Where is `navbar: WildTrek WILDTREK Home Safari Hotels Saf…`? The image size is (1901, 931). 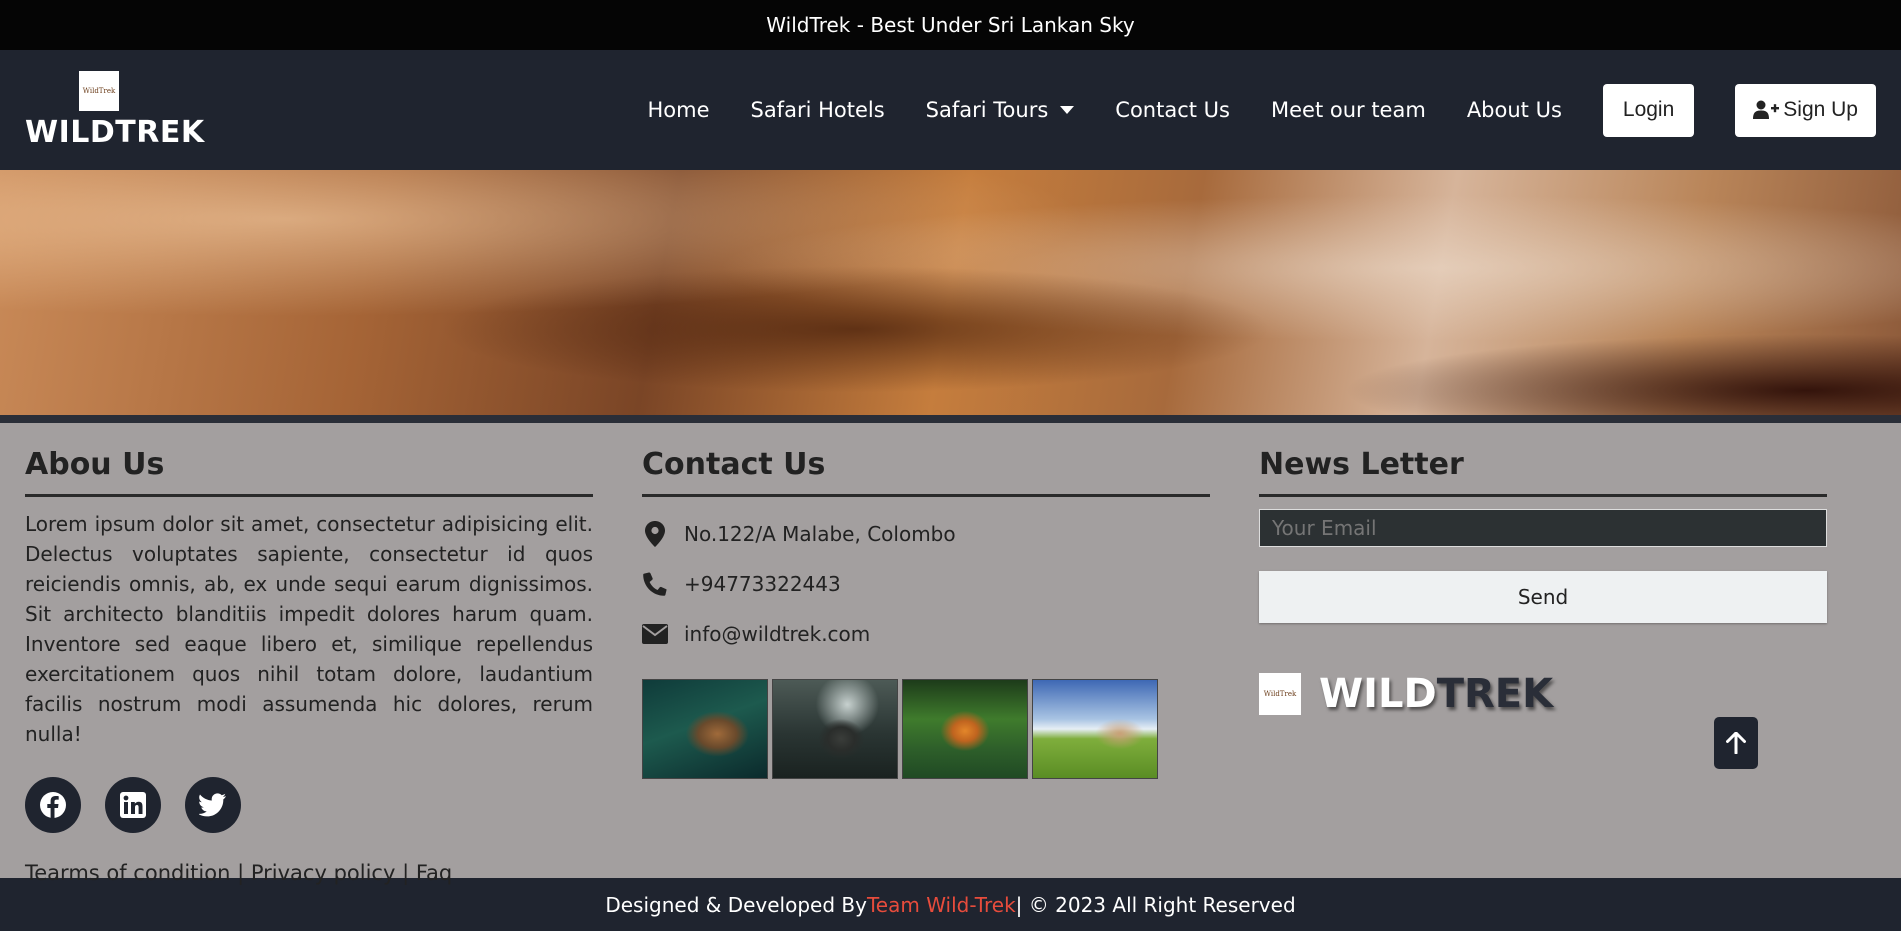
navbar: WildTrek WILDTREK Home Safari Hotels Saf… is located at coordinates (950, 110).